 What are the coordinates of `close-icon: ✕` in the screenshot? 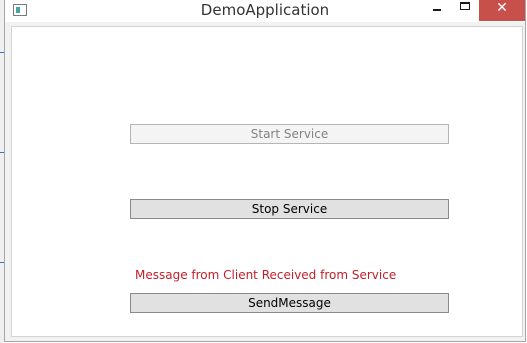 It's located at (502, 8).